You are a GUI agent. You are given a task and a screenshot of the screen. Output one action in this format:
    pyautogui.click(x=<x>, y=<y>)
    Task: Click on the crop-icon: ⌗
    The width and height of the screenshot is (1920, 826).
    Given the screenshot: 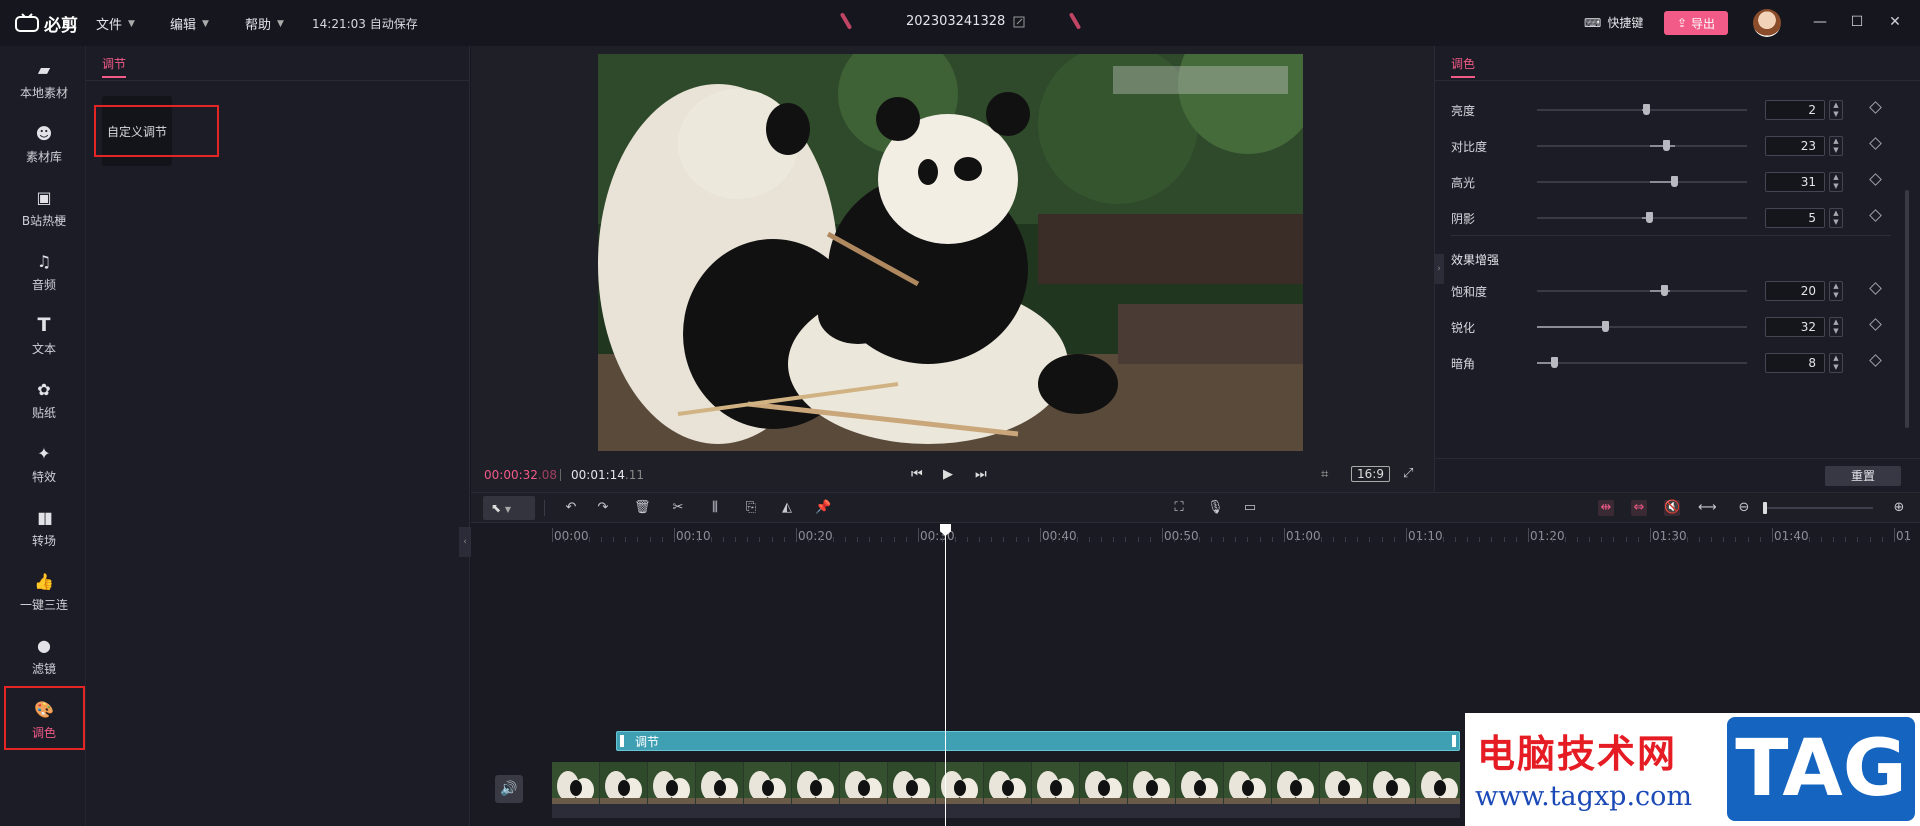 What is the action you would take?
    pyautogui.click(x=1324, y=474)
    